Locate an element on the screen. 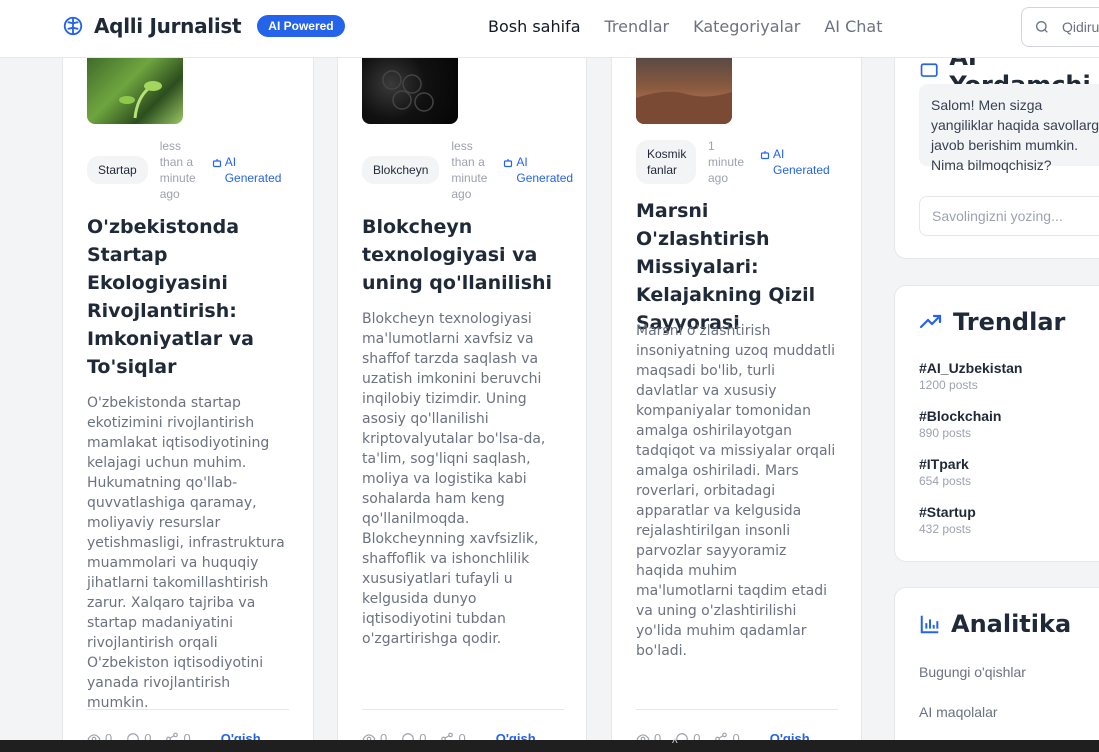  nav-trends: Trendlar is located at coordinates (637, 26).